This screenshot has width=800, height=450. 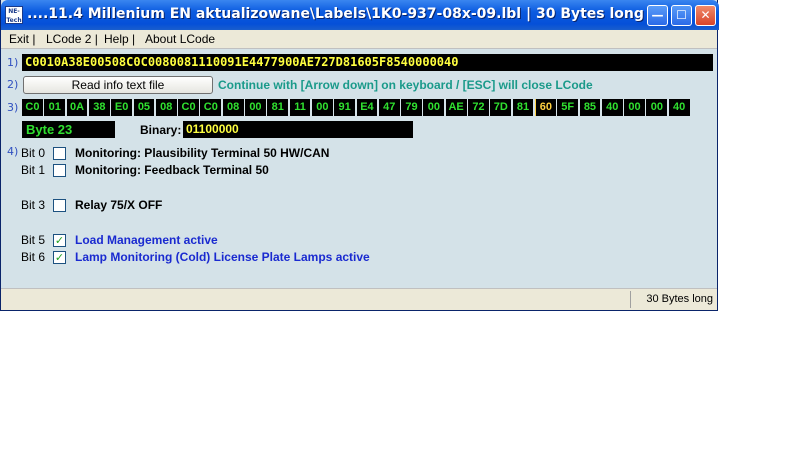 What do you see at coordinates (172, 170) in the screenshot?
I see `bit-description-1: Monitoring: Feedback Terminal 50` at bounding box center [172, 170].